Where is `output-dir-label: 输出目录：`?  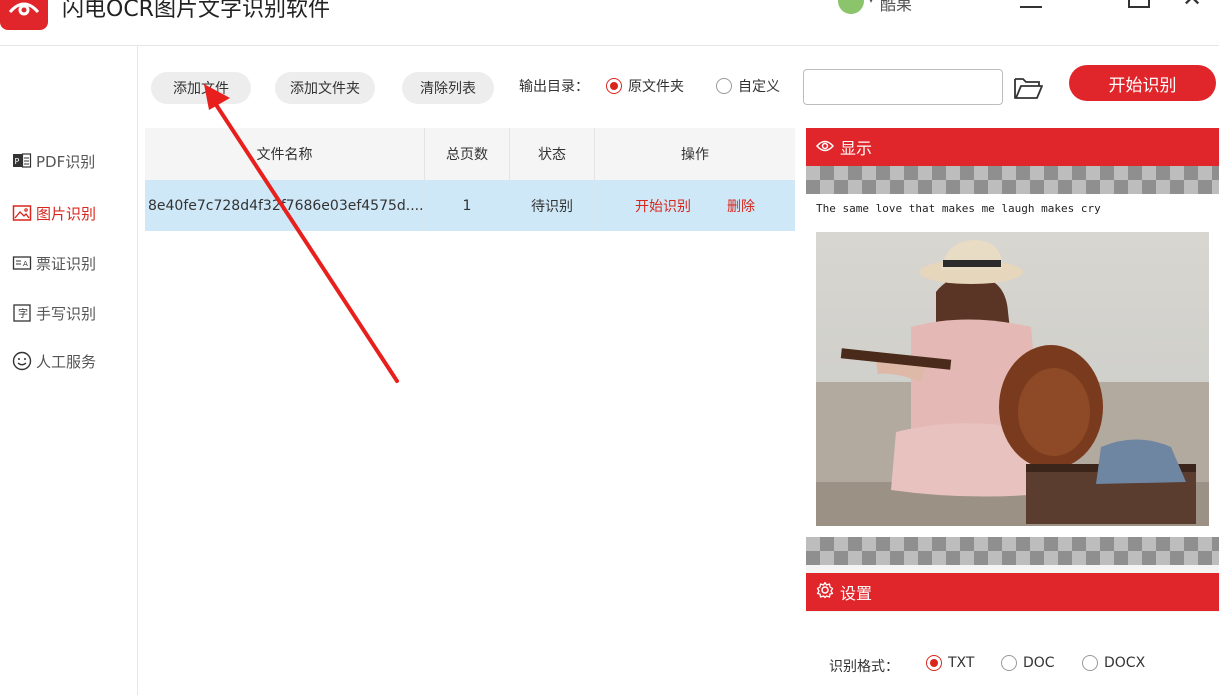
output-dir-label: 输出目录： is located at coordinates (554, 87).